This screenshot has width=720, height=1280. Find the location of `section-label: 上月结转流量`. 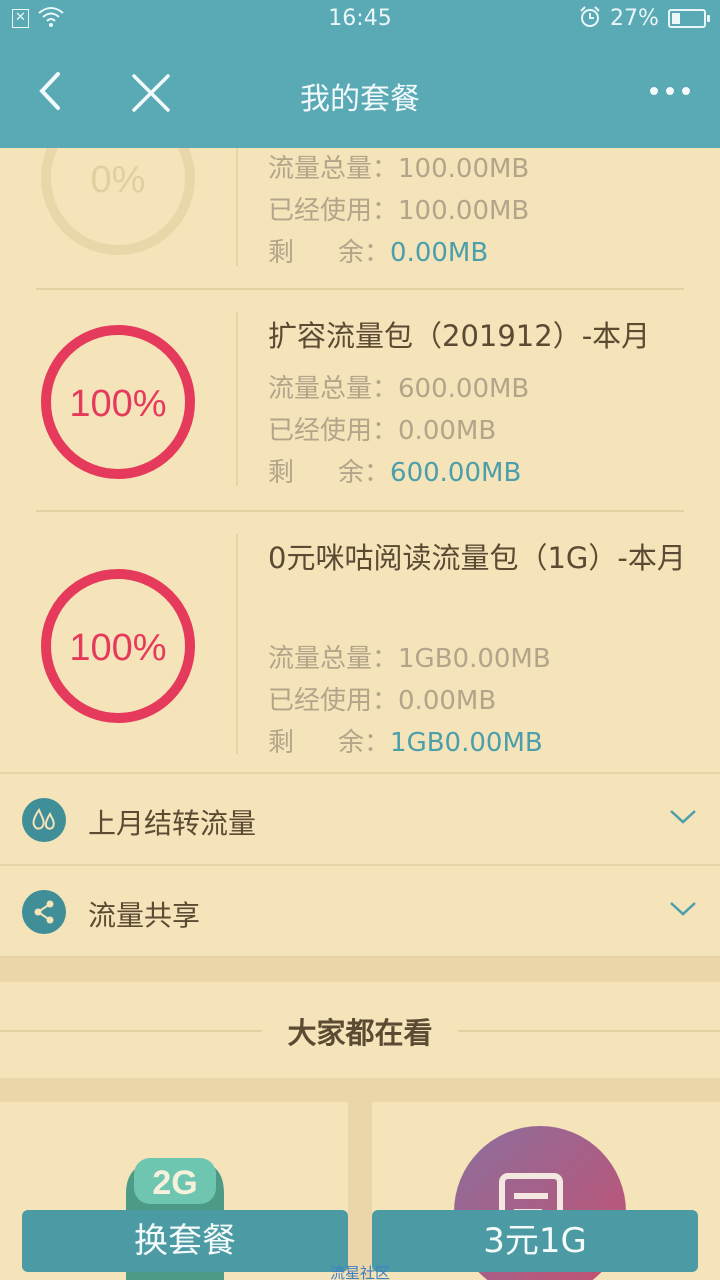

section-label: 上月结转流量 is located at coordinates (172, 823).